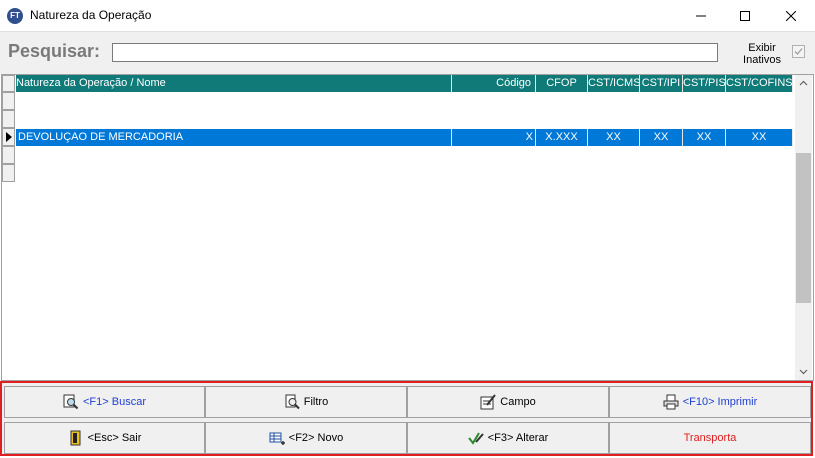 The width and height of the screenshot is (815, 458). I want to click on new-record-icon, so click(277, 438).